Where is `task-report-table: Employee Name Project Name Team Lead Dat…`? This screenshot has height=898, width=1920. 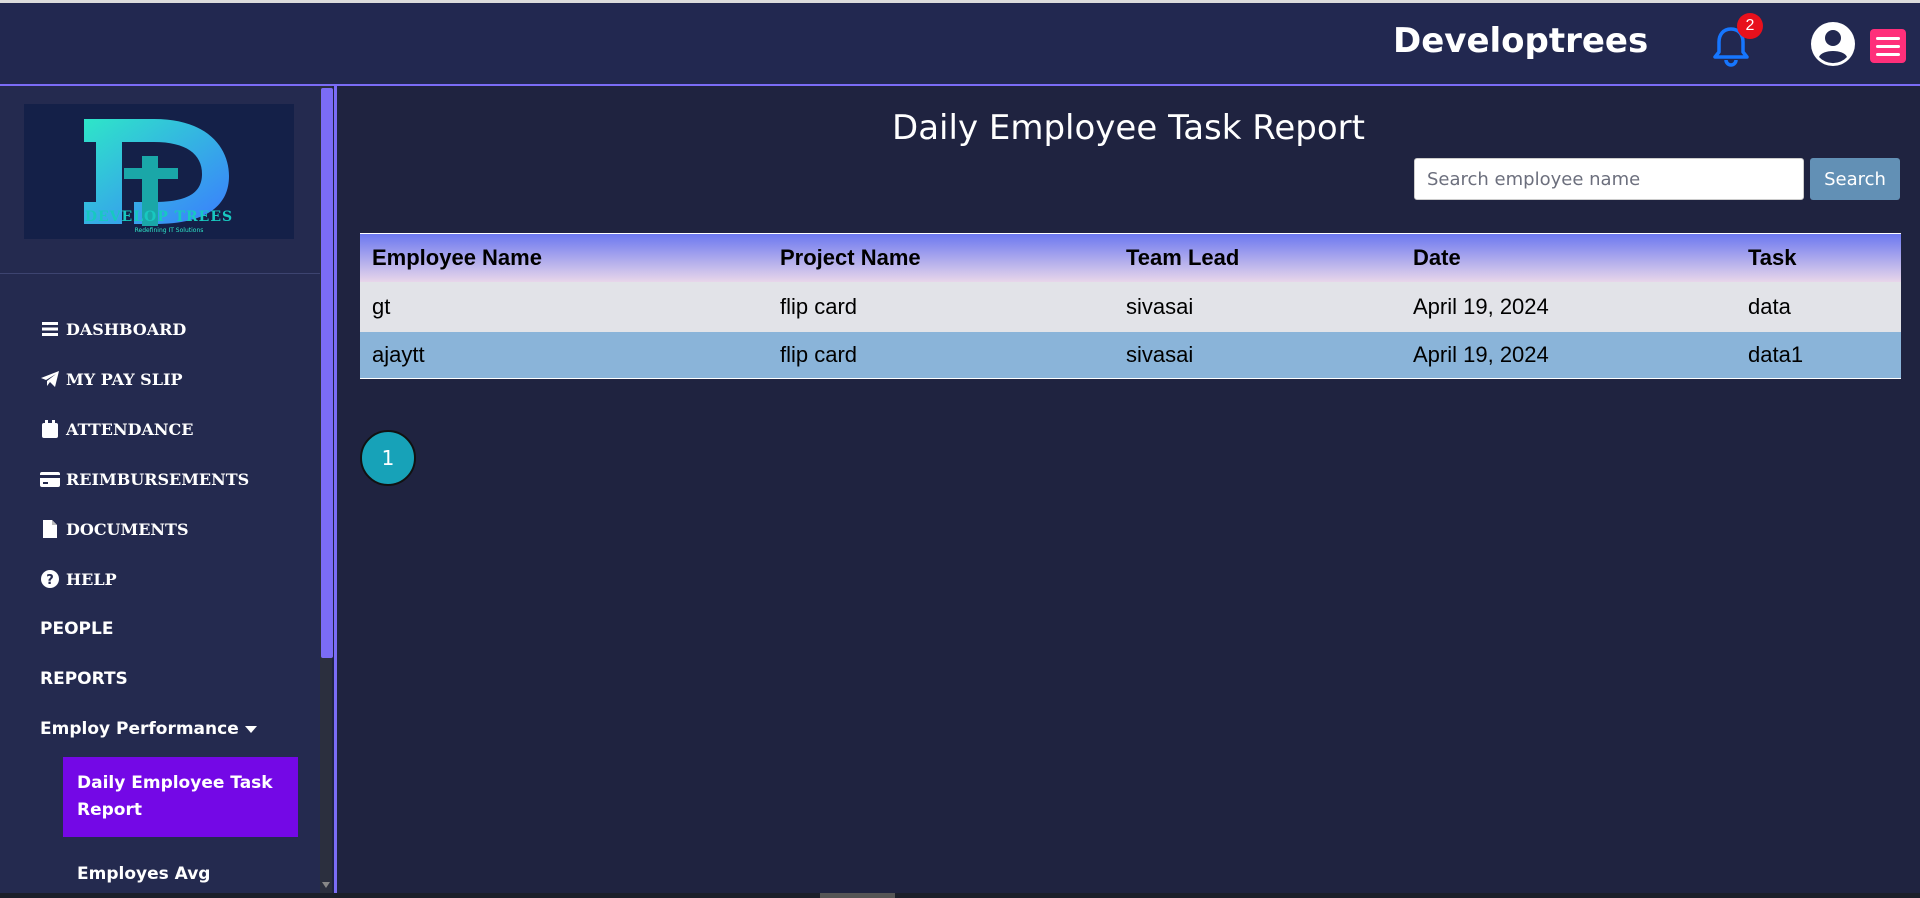
task-report-table: Employee Name Project Name Team Lead Dat… is located at coordinates (1130, 306).